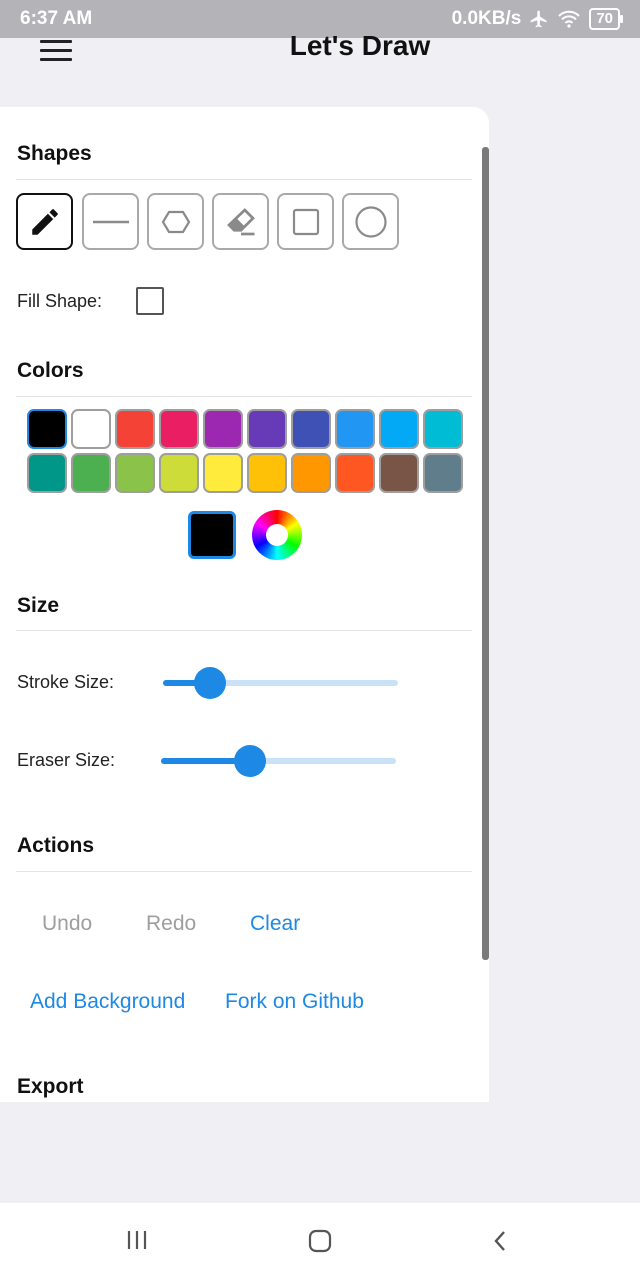 This screenshot has height=1280, width=640. What do you see at coordinates (277, 535) in the screenshot?
I see `color-wheel-icon` at bounding box center [277, 535].